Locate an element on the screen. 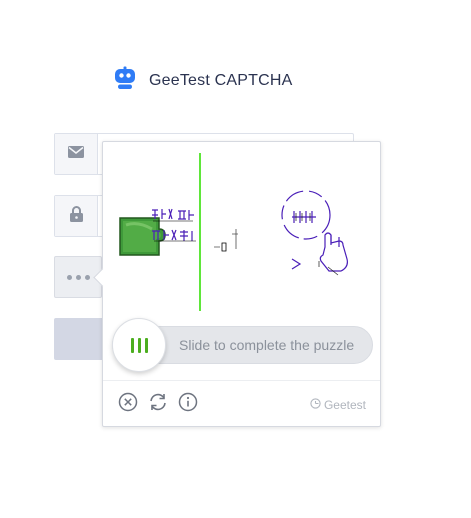  geetest-logo-icon is located at coordinates (315, 405).